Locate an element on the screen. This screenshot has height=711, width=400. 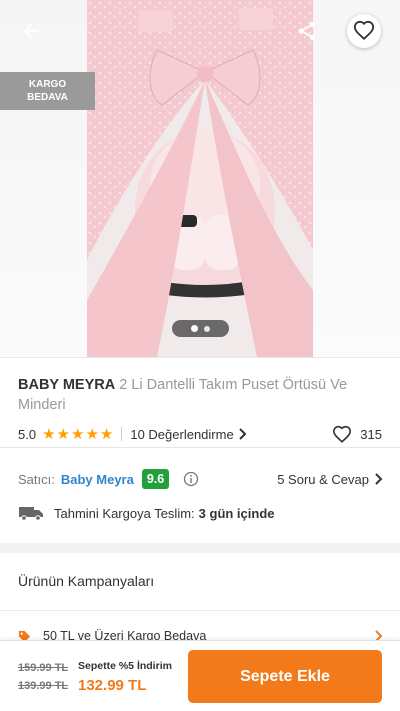
questions-answers-link: 5 Soru & Cevap is located at coordinates (330, 479).